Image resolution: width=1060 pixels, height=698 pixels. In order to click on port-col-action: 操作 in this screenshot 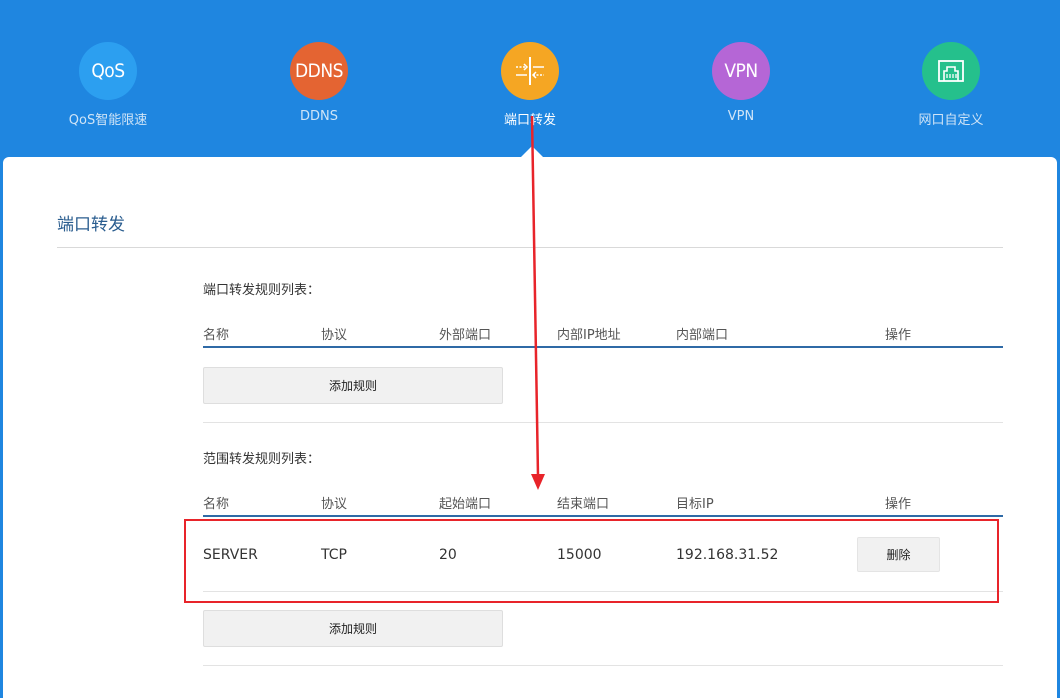, I will do `click(898, 335)`.